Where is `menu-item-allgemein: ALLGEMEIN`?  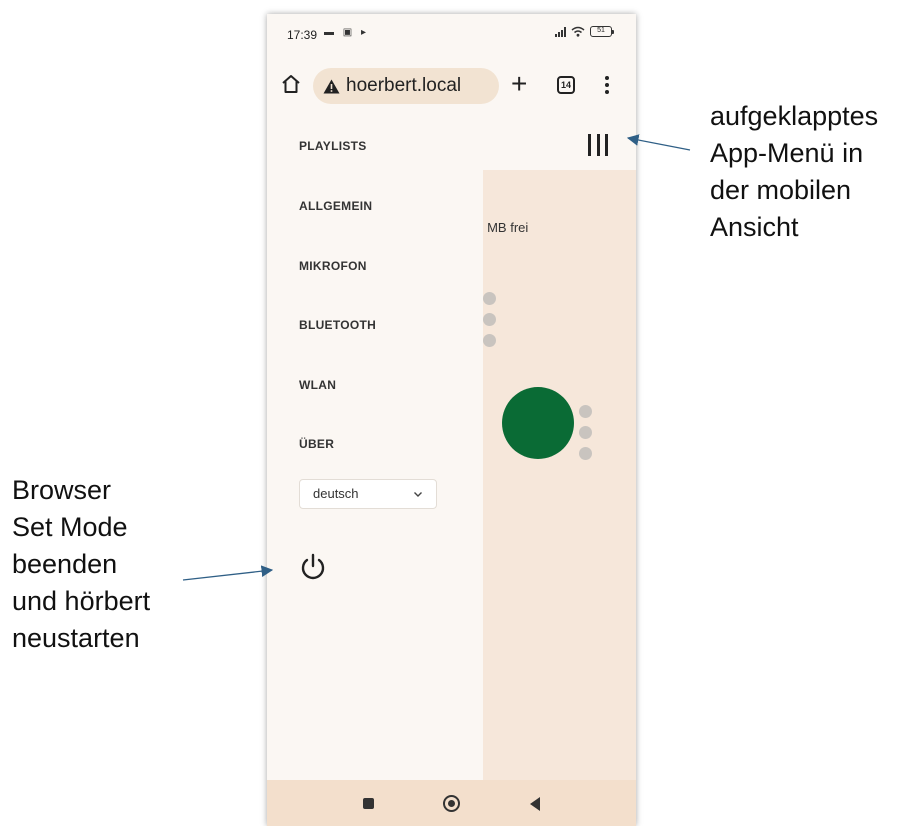 menu-item-allgemein: ALLGEMEIN is located at coordinates (335, 206).